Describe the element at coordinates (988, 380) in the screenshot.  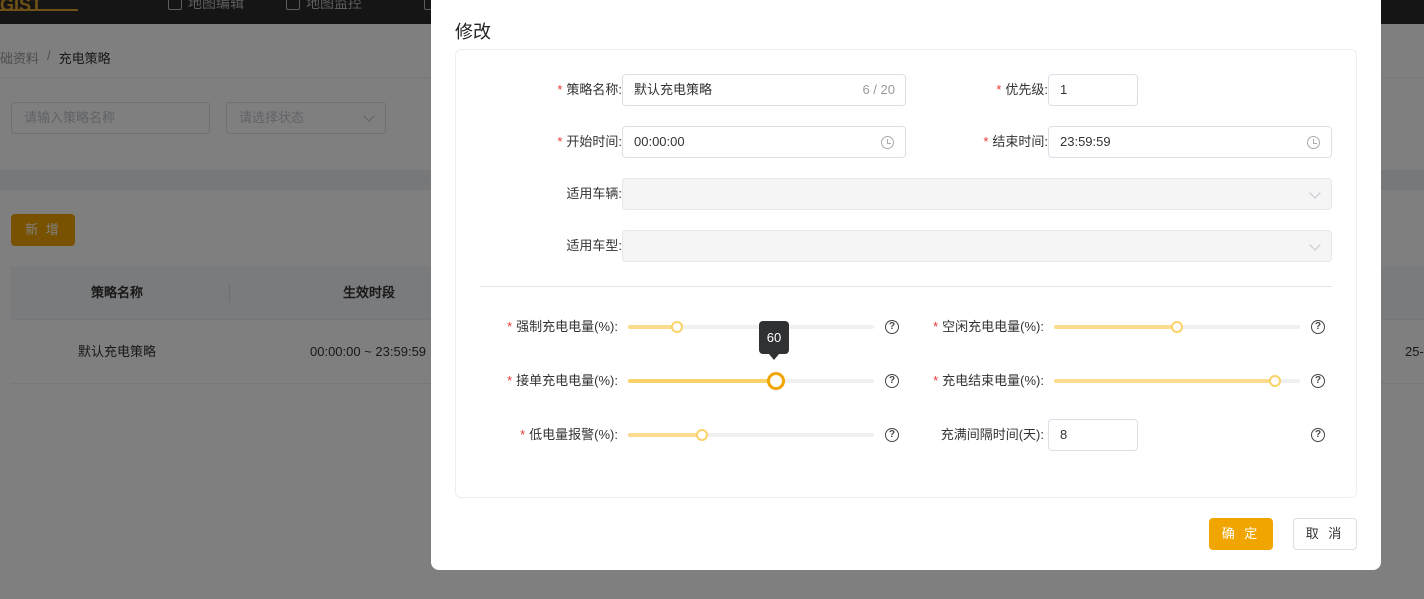
I see `charge-end-label: * 充电结束电量(%):` at that location.